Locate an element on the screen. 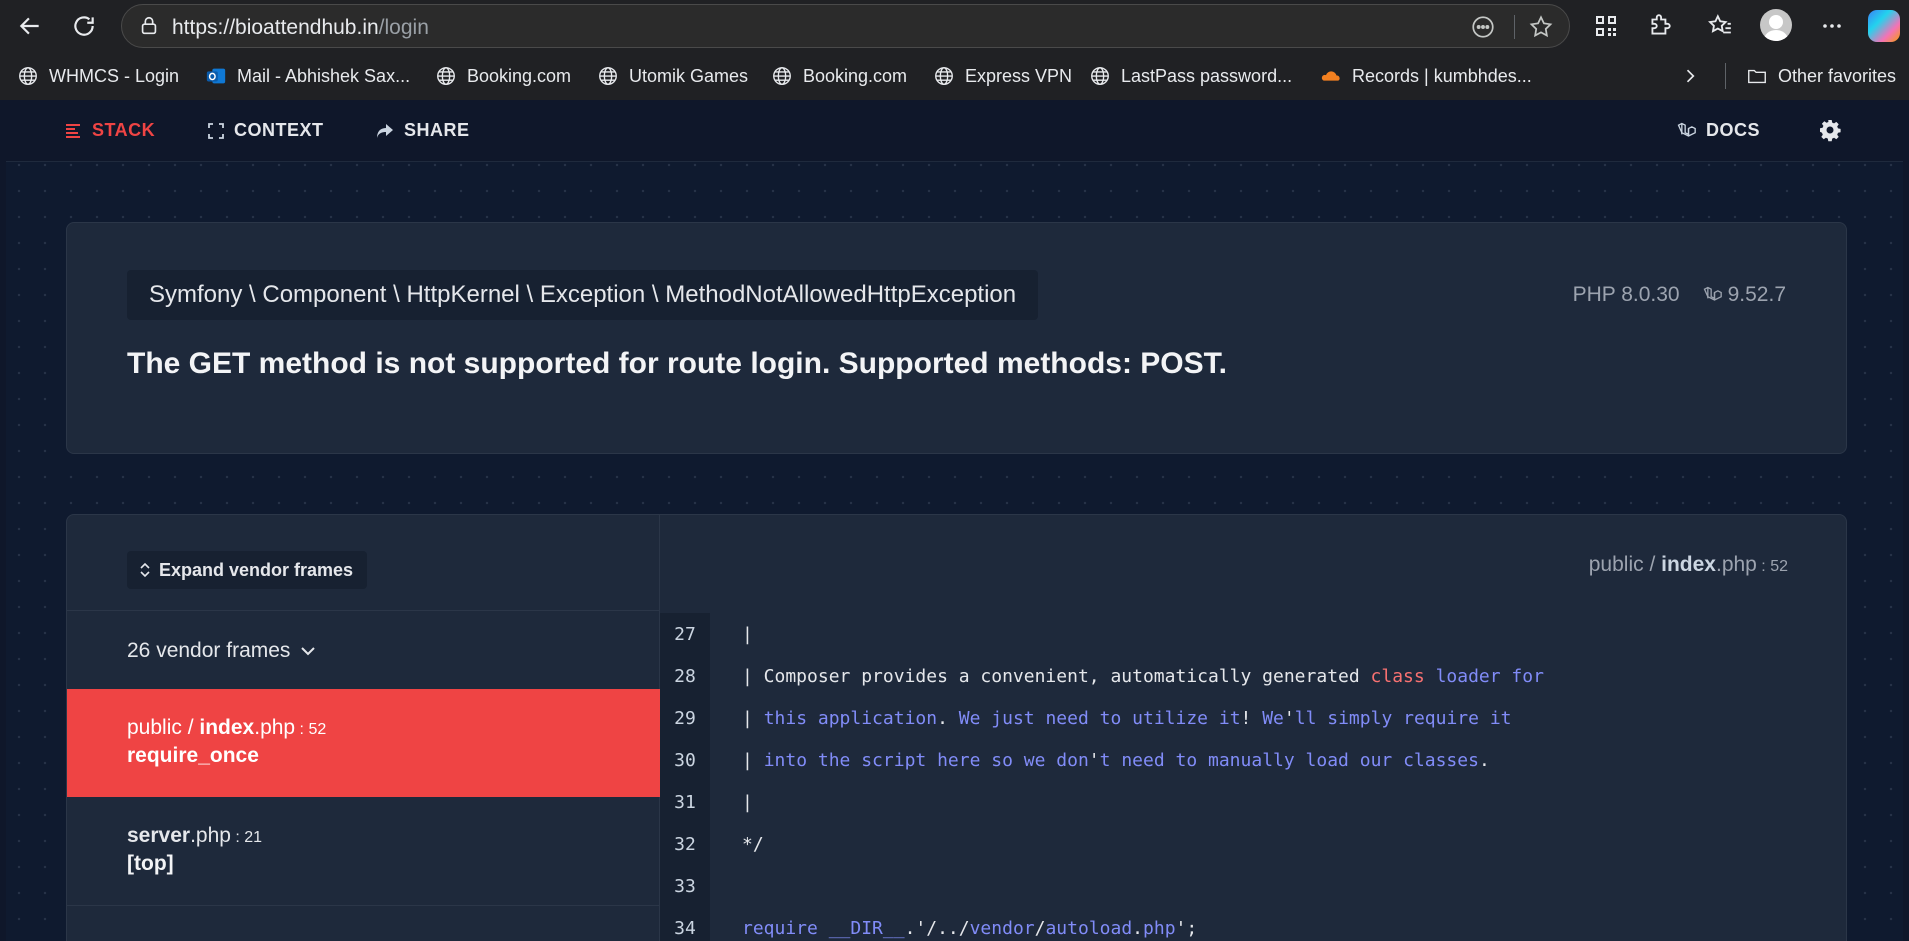 Image resolution: width=1909 pixels, height=941 pixels. code-line: 33 is located at coordinates (1253, 886).